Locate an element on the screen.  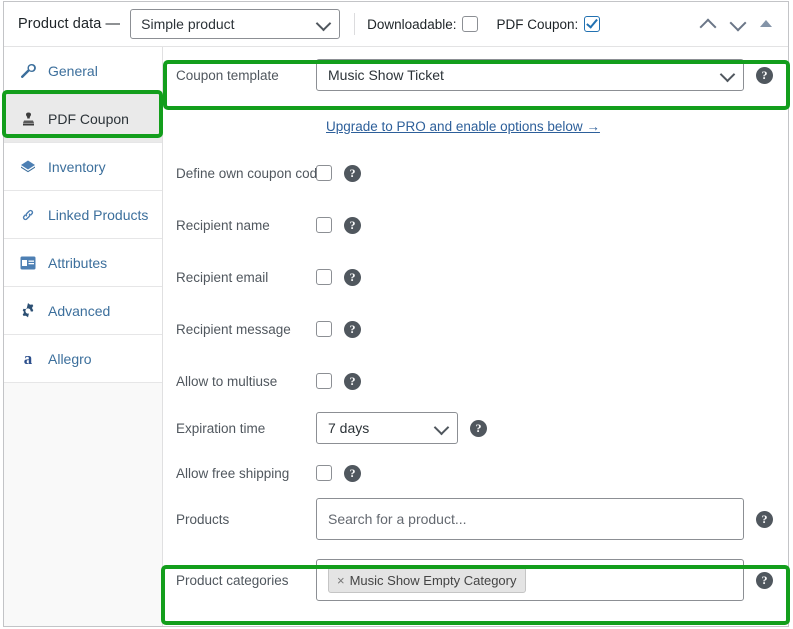
expiration-time-row: Expiration time 7 days ? is located at coordinates (476, 428).